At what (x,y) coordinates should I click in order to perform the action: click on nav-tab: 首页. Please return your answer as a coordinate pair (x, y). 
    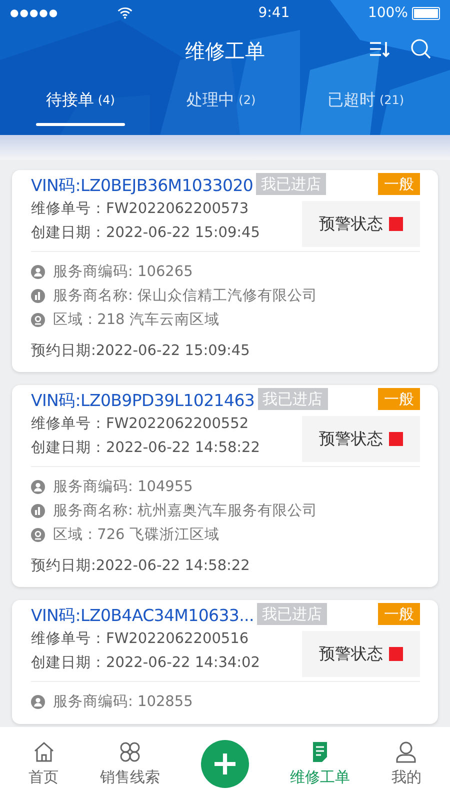
    Looking at the image, I should click on (43, 763).